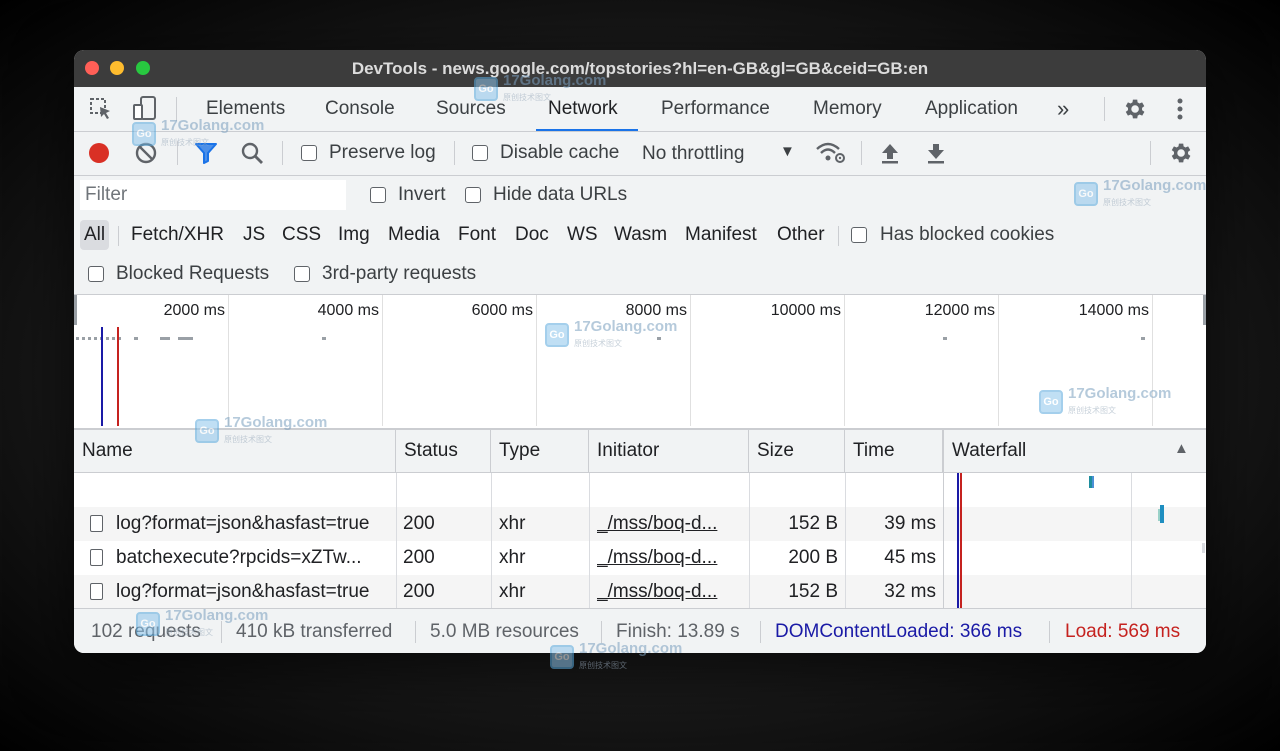  Describe the element at coordinates (309, 153) in the screenshot. I see `preserve-log-checkbox` at that location.